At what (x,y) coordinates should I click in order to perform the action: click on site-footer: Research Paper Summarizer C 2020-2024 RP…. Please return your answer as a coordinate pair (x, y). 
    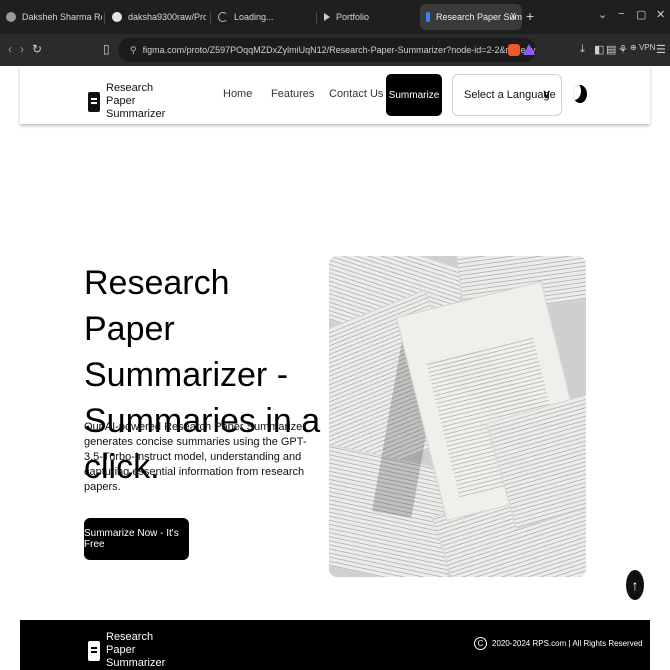
    Looking at the image, I should click on (335, 645).